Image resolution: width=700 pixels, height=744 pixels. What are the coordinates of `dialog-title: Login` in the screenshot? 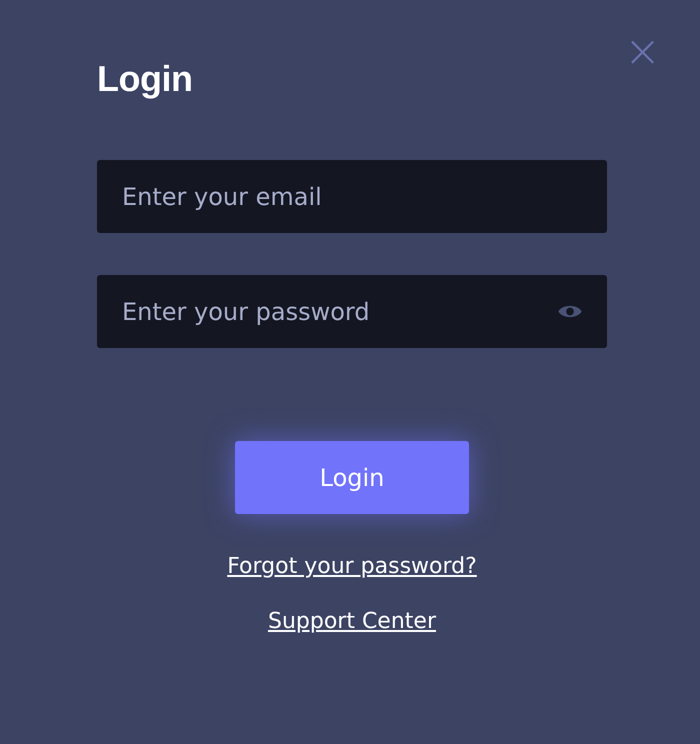 It's located at (144, 79).